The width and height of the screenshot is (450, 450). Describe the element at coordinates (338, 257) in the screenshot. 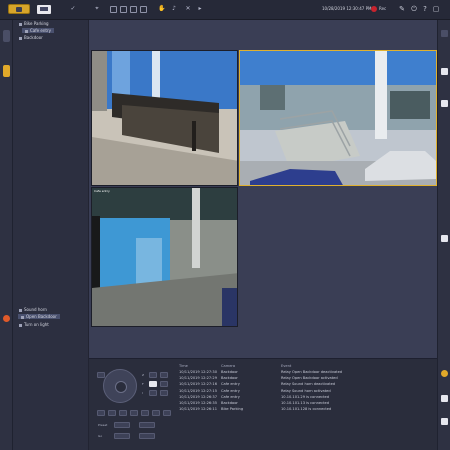

I see `video-tile-empty` at that location.